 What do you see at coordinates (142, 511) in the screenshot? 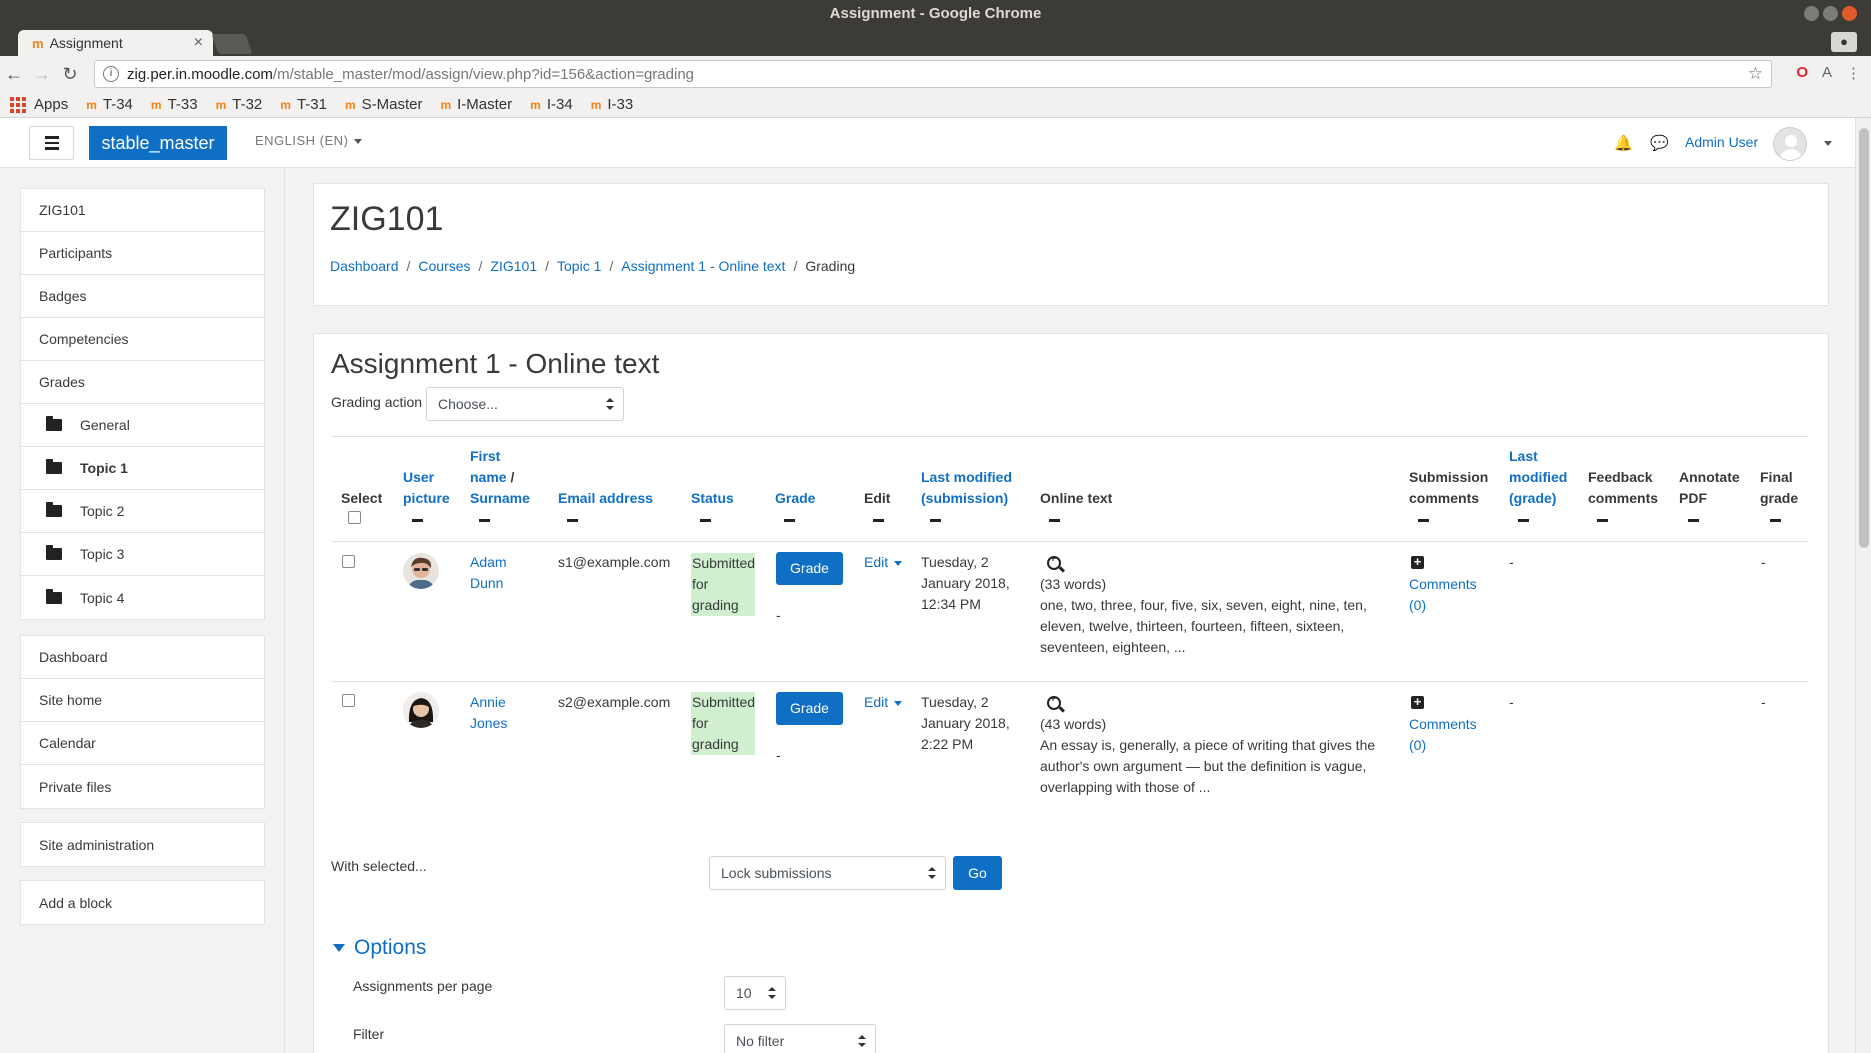
I see `drawer-item-topic-2: Topic 2` at bounding box center [142, 511].